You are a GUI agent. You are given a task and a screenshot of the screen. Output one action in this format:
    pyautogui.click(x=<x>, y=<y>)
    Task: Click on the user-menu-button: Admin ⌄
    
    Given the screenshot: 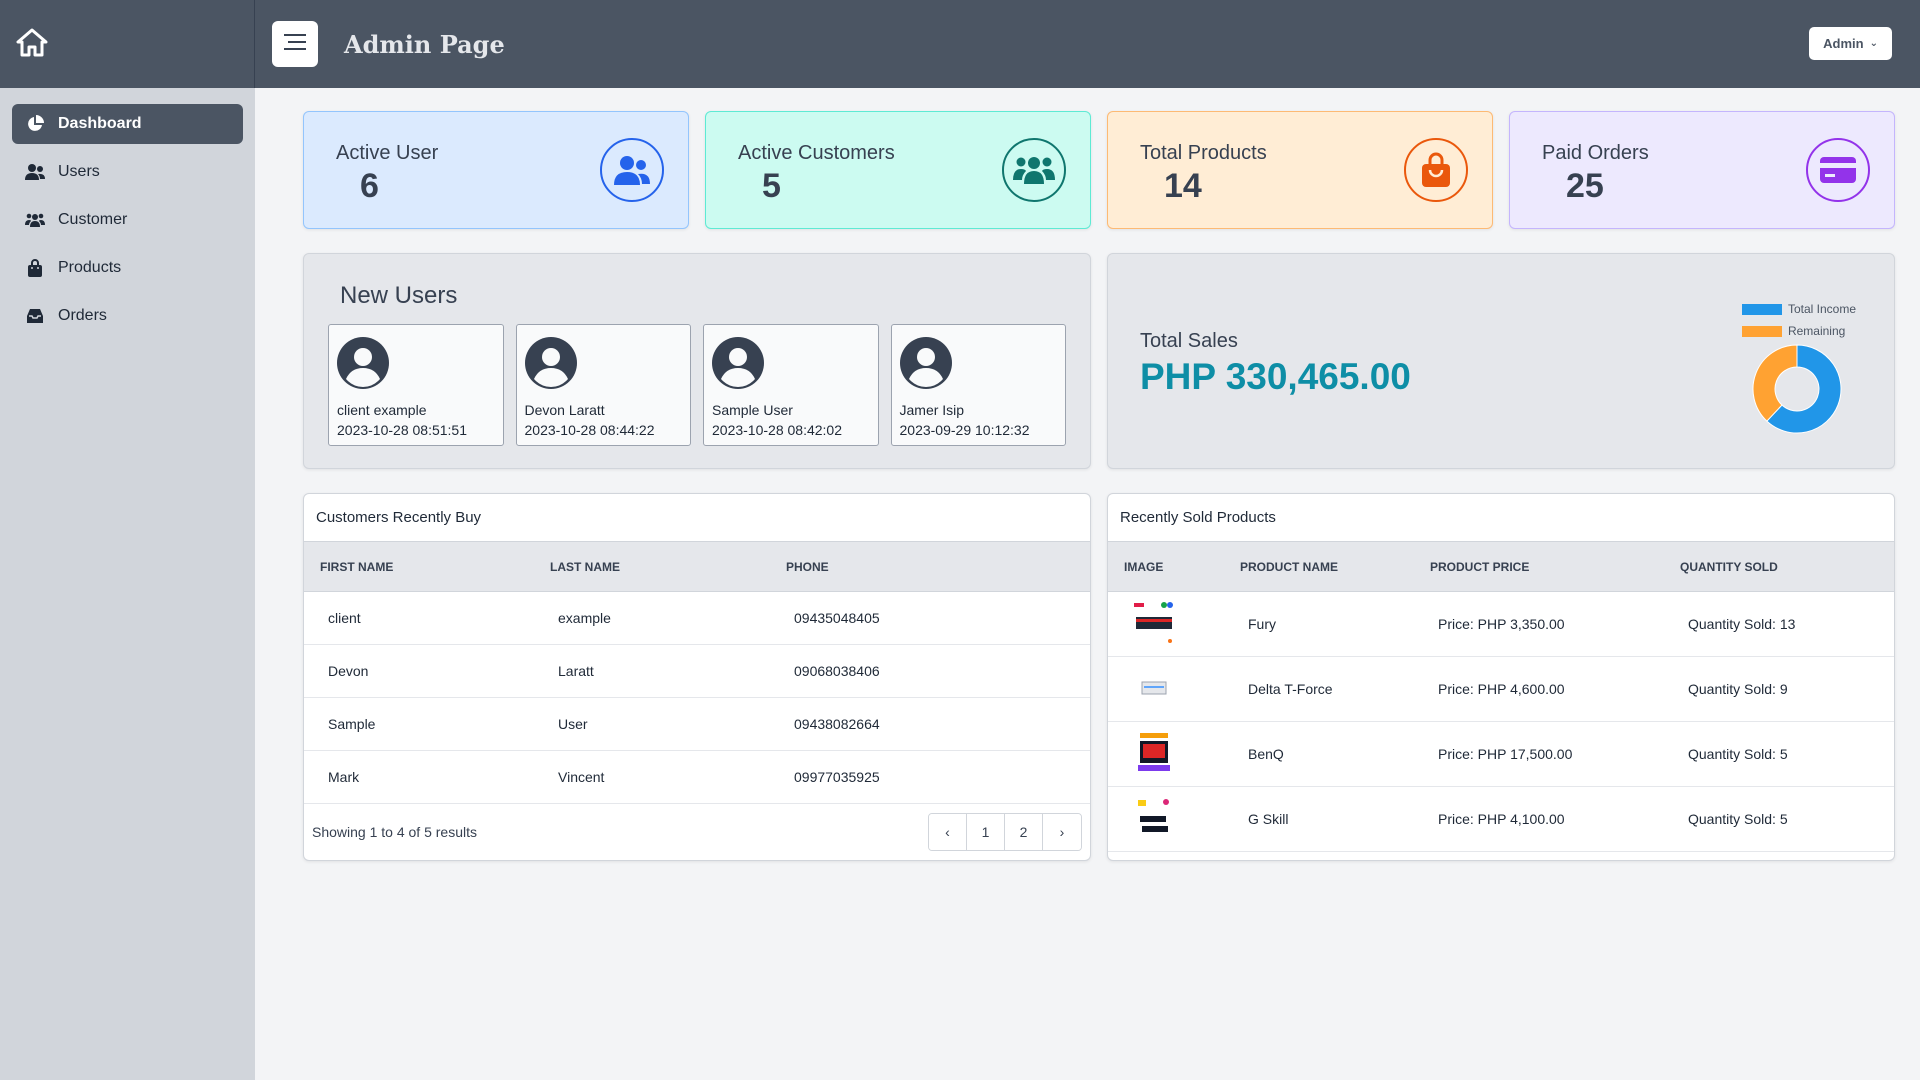 What is the action you would take?
    pyautogui.click(x=1850, y=43)
    